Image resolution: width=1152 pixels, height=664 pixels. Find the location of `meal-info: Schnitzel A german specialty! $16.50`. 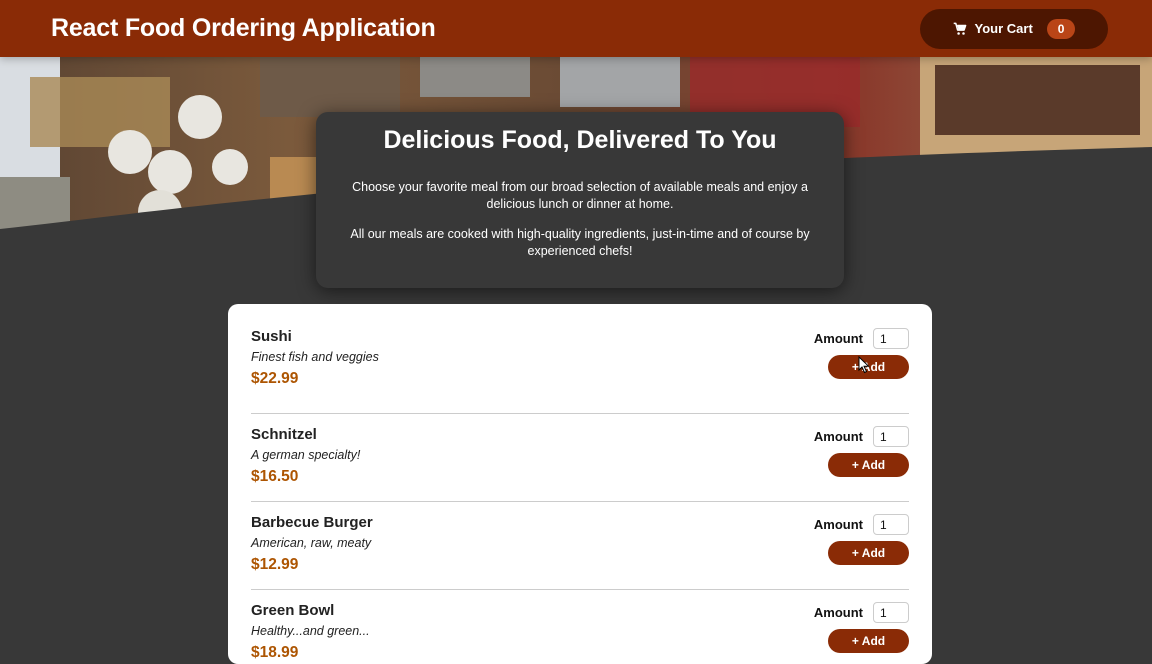

meal-info: Schnitzel A german specialty! $16.50 is located at coordinates (305, 463).